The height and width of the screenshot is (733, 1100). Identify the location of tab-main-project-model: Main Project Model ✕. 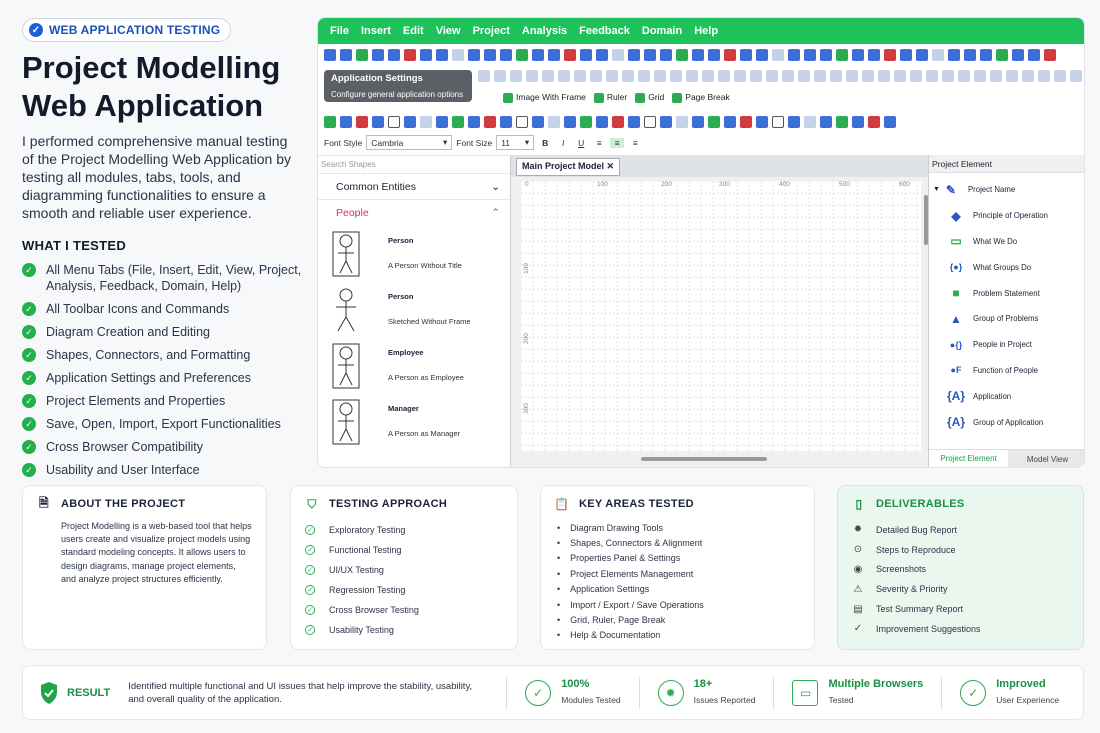
(568, 167).